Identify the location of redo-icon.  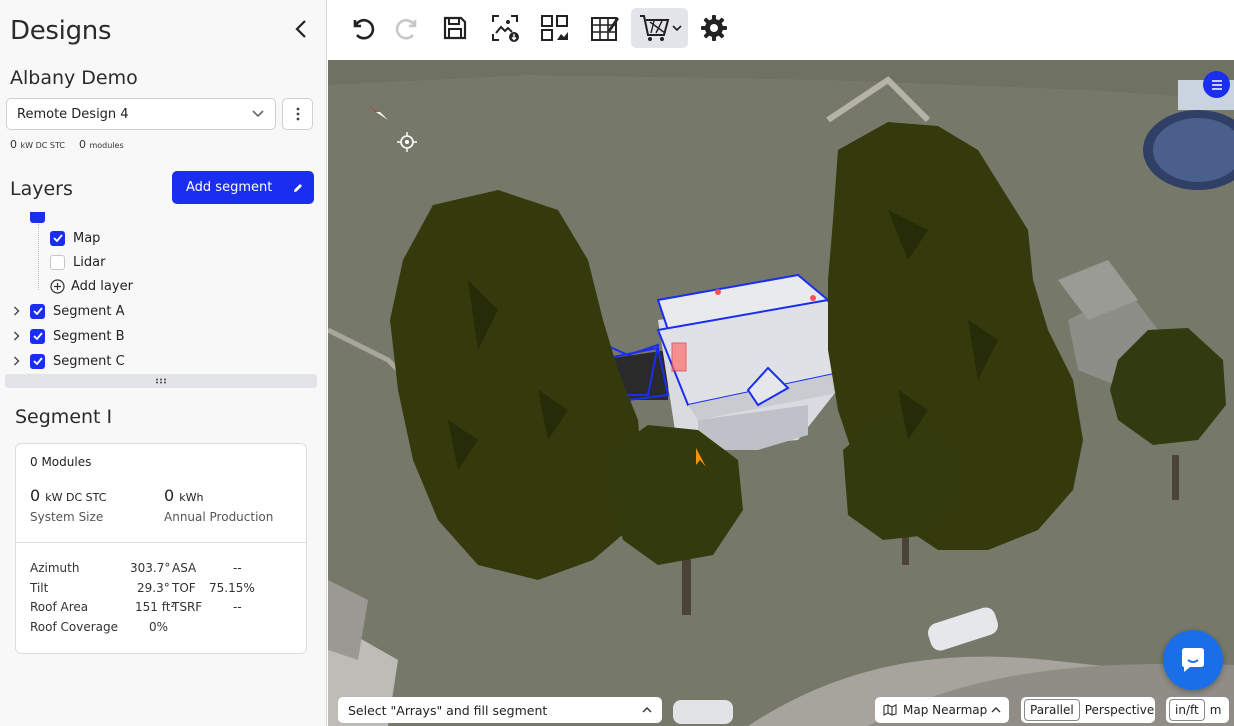
(406, 29).